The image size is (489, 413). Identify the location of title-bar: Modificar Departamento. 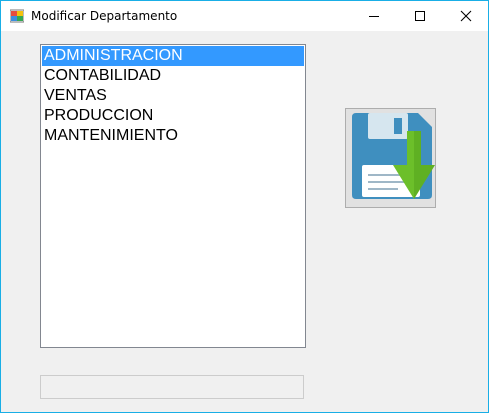
(244, 16).